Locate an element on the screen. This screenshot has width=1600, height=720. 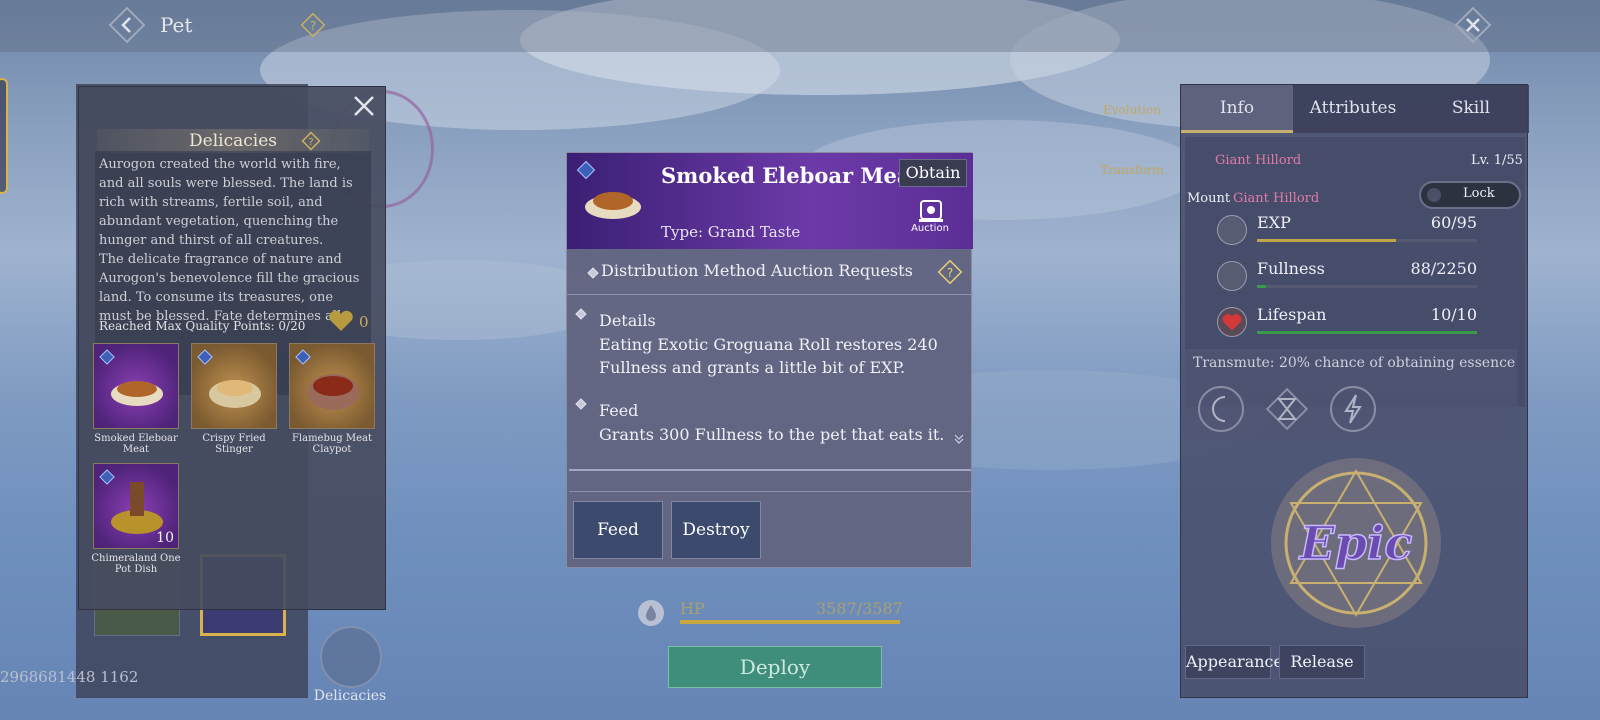
tab-attributes: Attributes is located at coordinates (1353, 109).